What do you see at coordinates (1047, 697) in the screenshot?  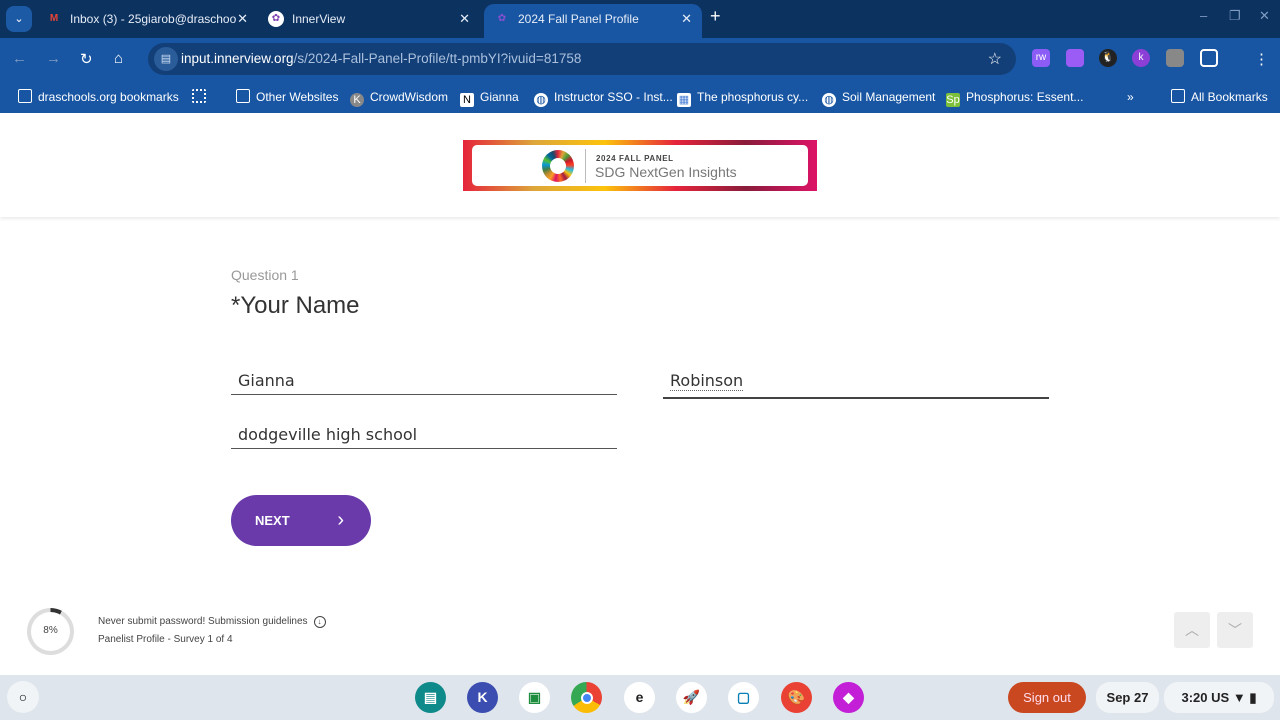 I see `sign-out-button: Sign out` at bounding box center [1047, 697].